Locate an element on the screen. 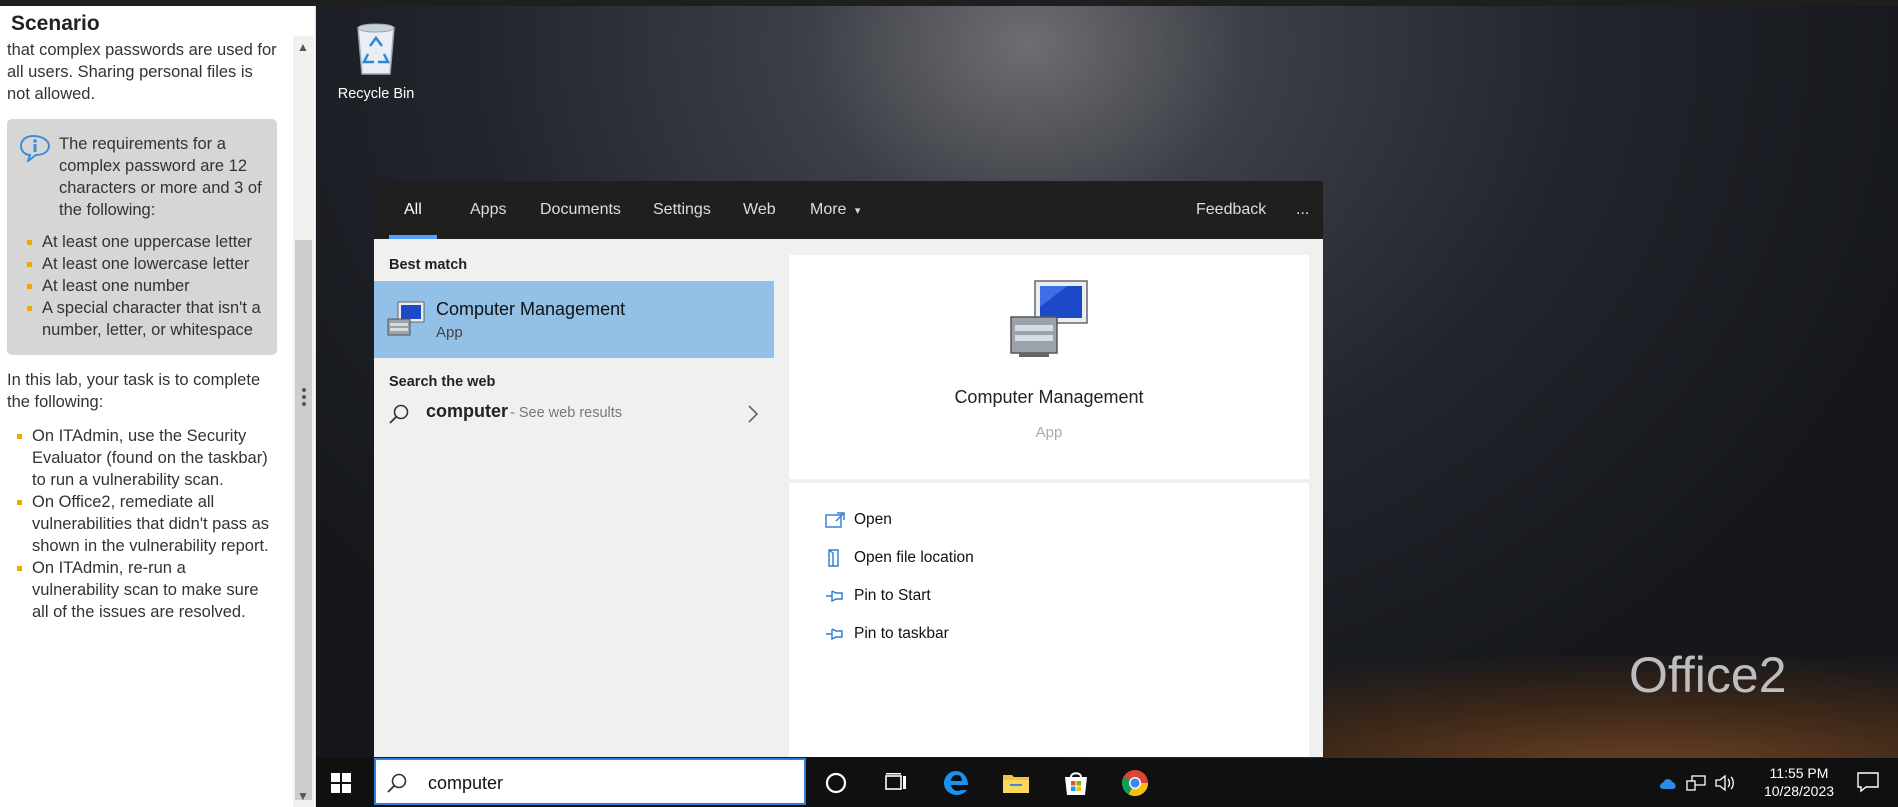 This screenshot has width=1898, height=807. recycle-bin-icon is located at coordinates (376, 49).